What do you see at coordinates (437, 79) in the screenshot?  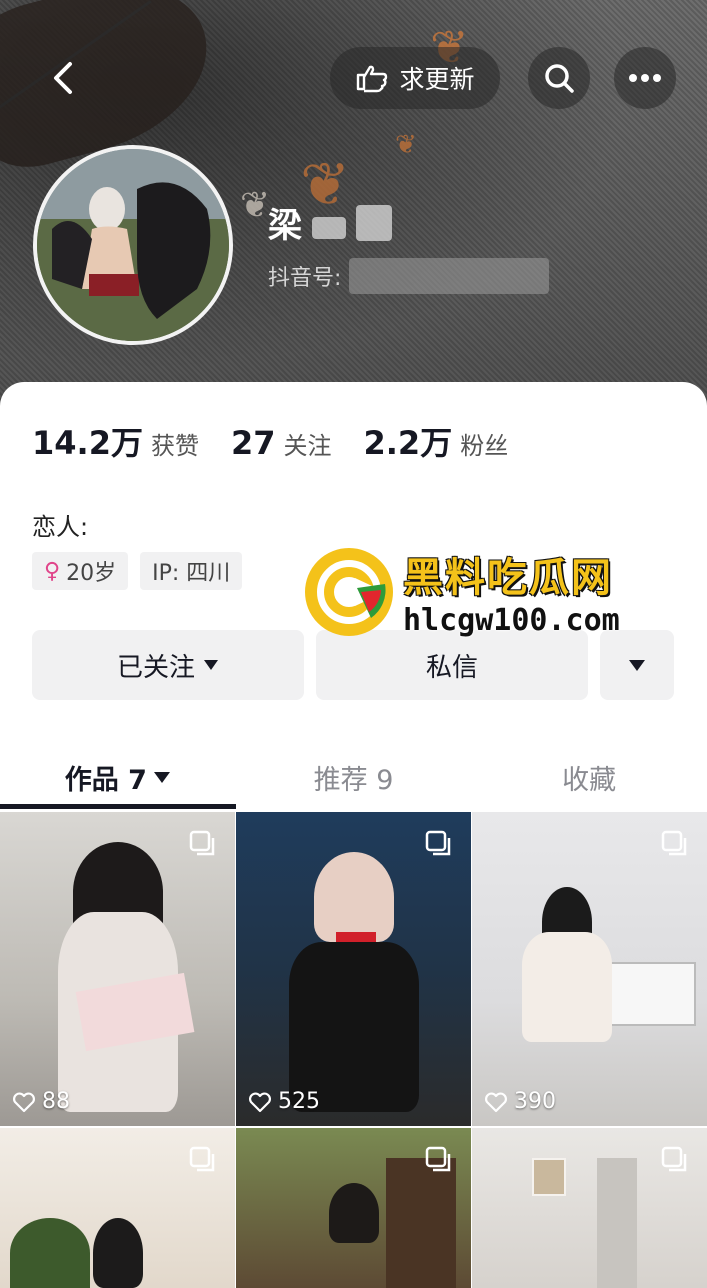 I see `request-update-label: 求更新` at bounding box center [437, 79].